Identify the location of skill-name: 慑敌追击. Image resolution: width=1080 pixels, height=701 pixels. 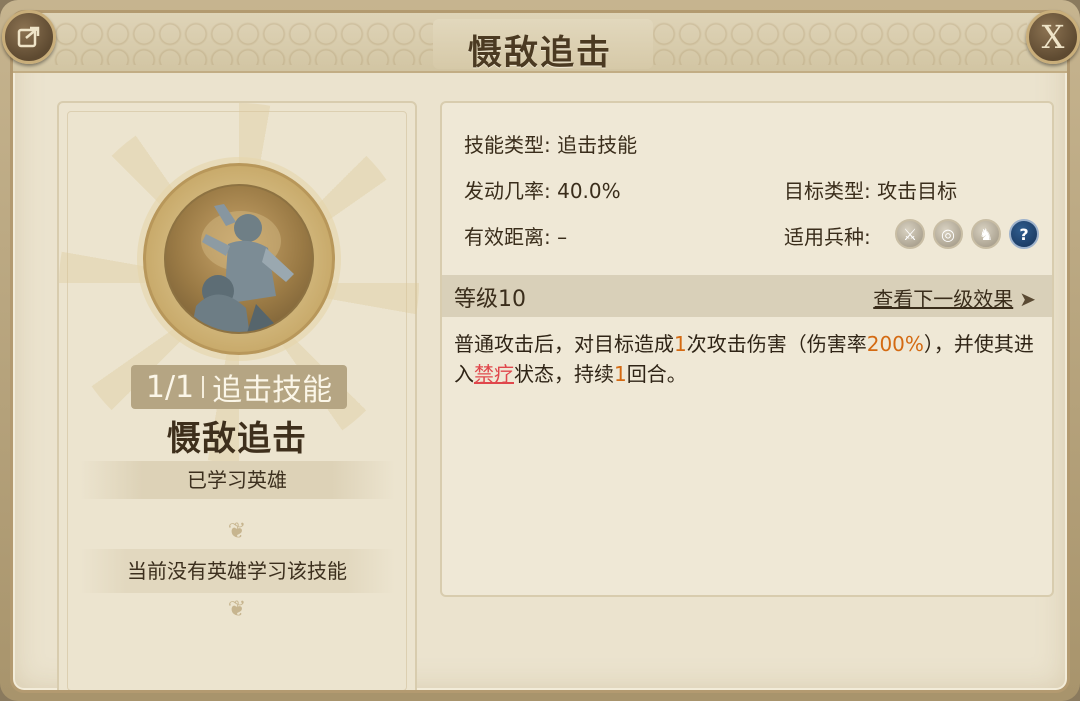
(237, 439).